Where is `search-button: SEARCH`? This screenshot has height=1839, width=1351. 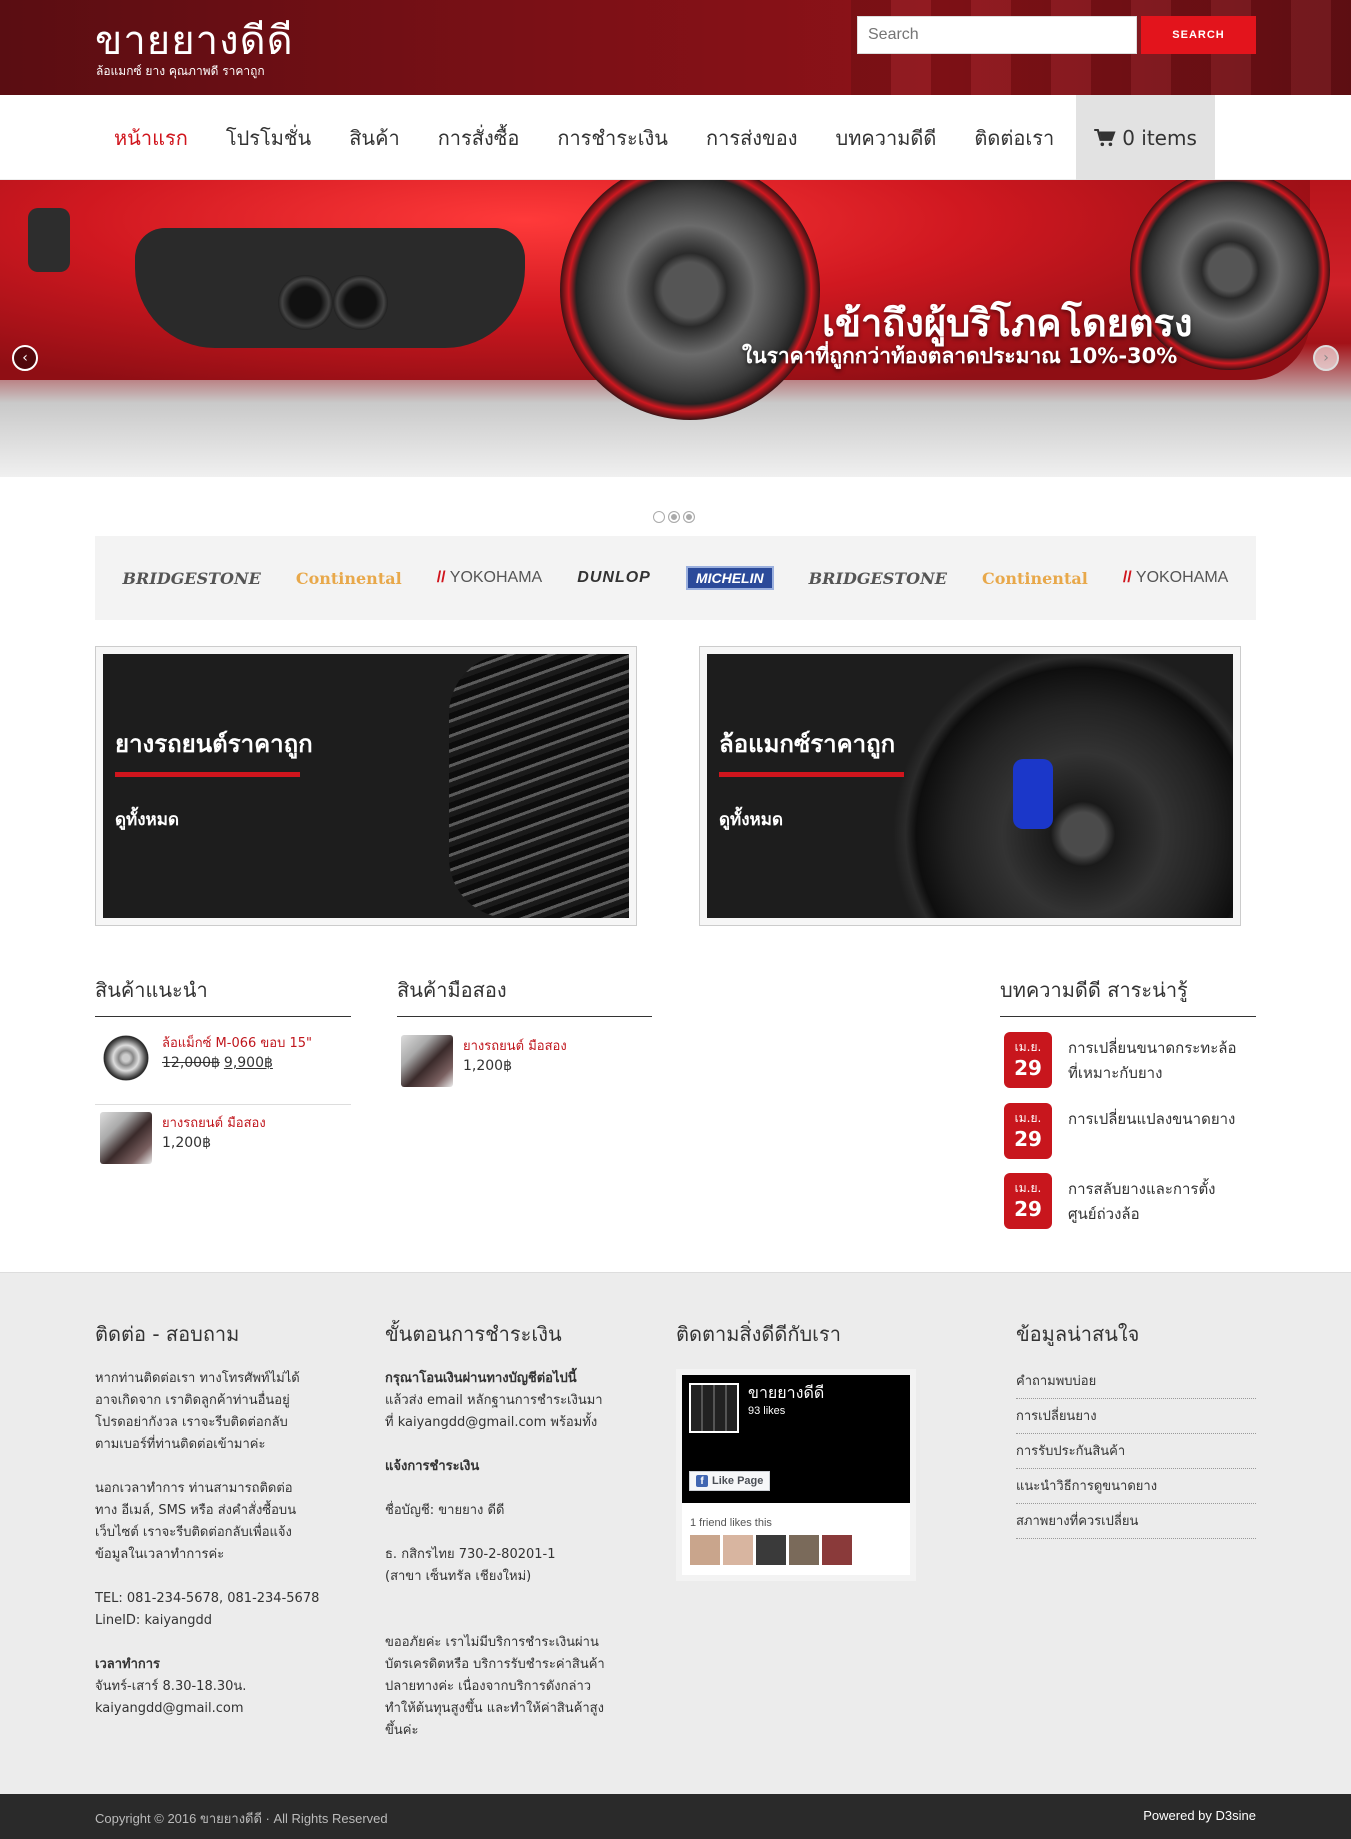 search-button: SEARCH is located at coordinates (1198, 35).